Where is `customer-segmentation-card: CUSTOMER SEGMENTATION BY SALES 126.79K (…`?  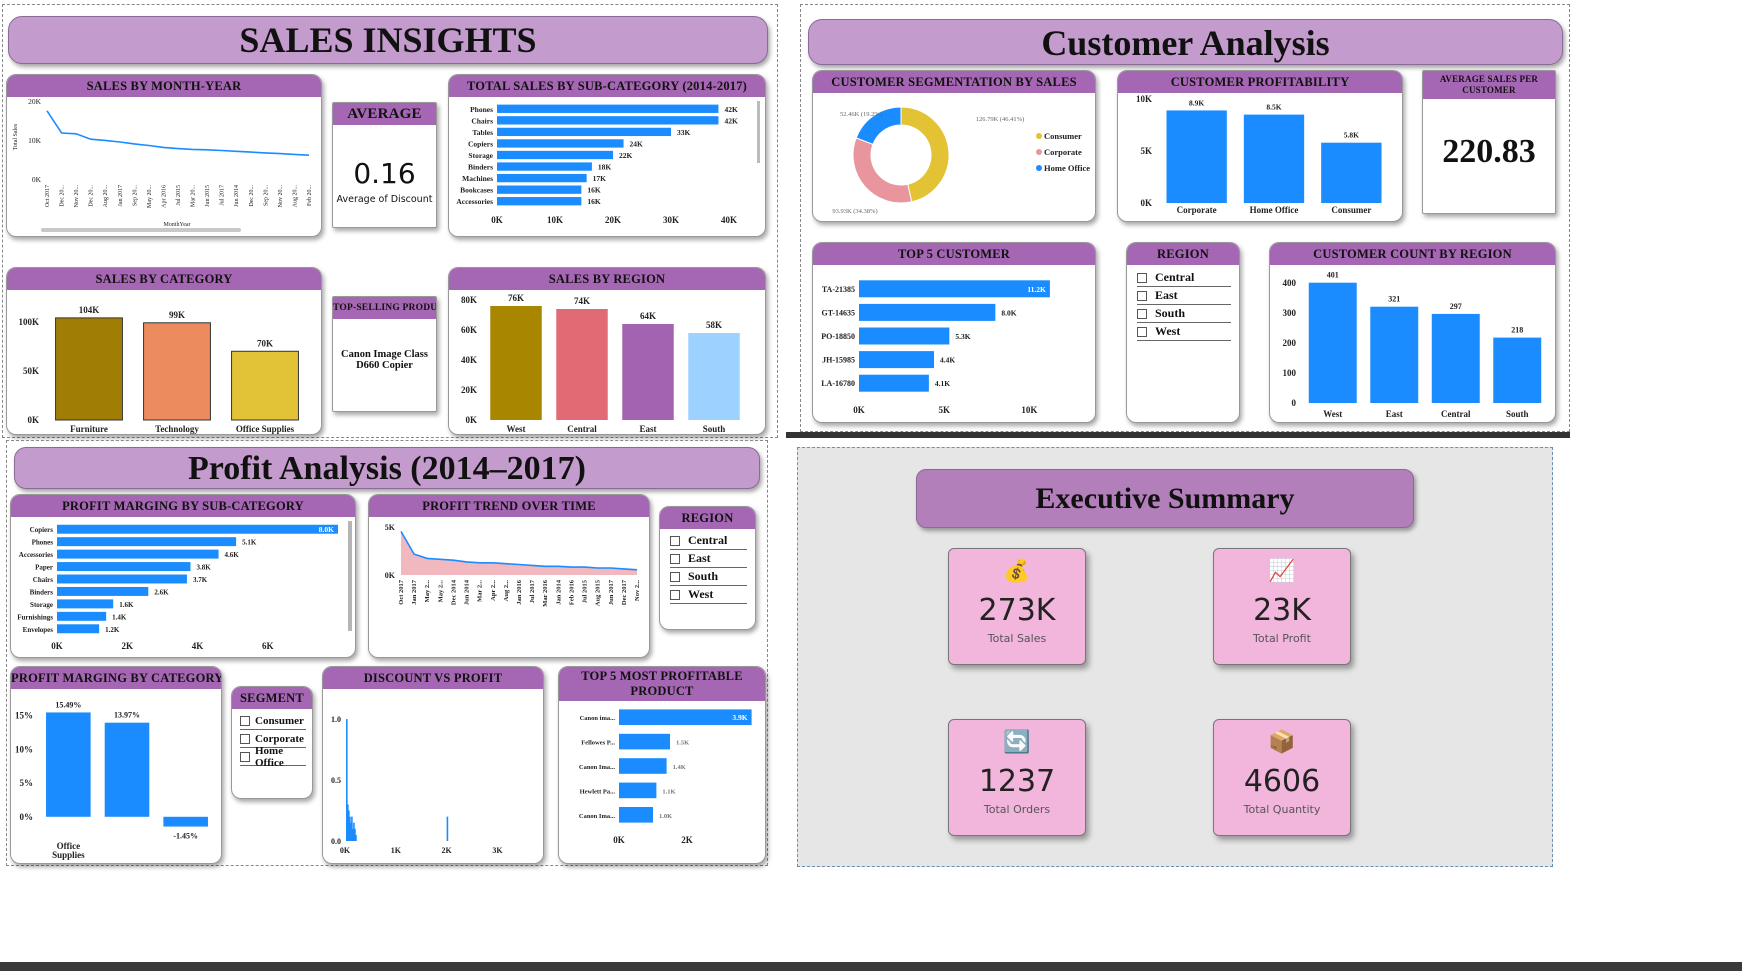 customer-segmentation-card: CUSTOMER SEGMENTATION BY SALES 126.79K (… is located at coordinates (954, 146).